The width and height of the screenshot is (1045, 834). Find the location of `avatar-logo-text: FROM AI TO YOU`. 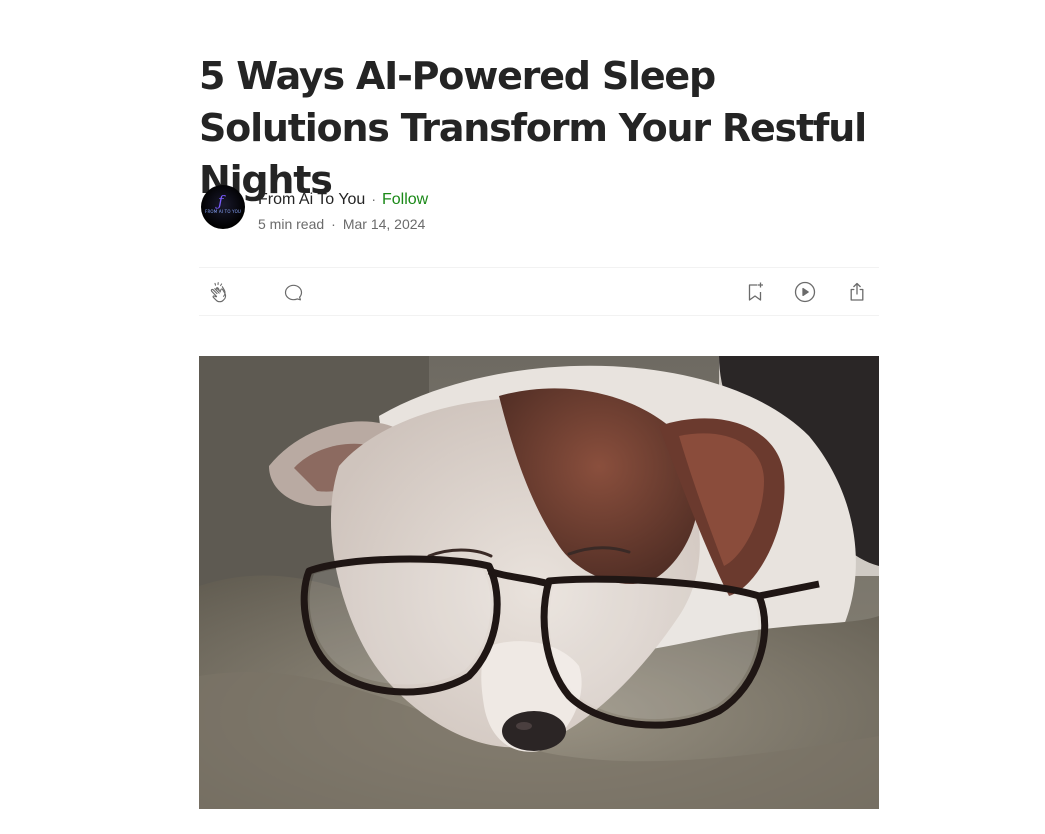

avatar-logo-text: FROM AI TO YOU is located at coordinates (223, 211).